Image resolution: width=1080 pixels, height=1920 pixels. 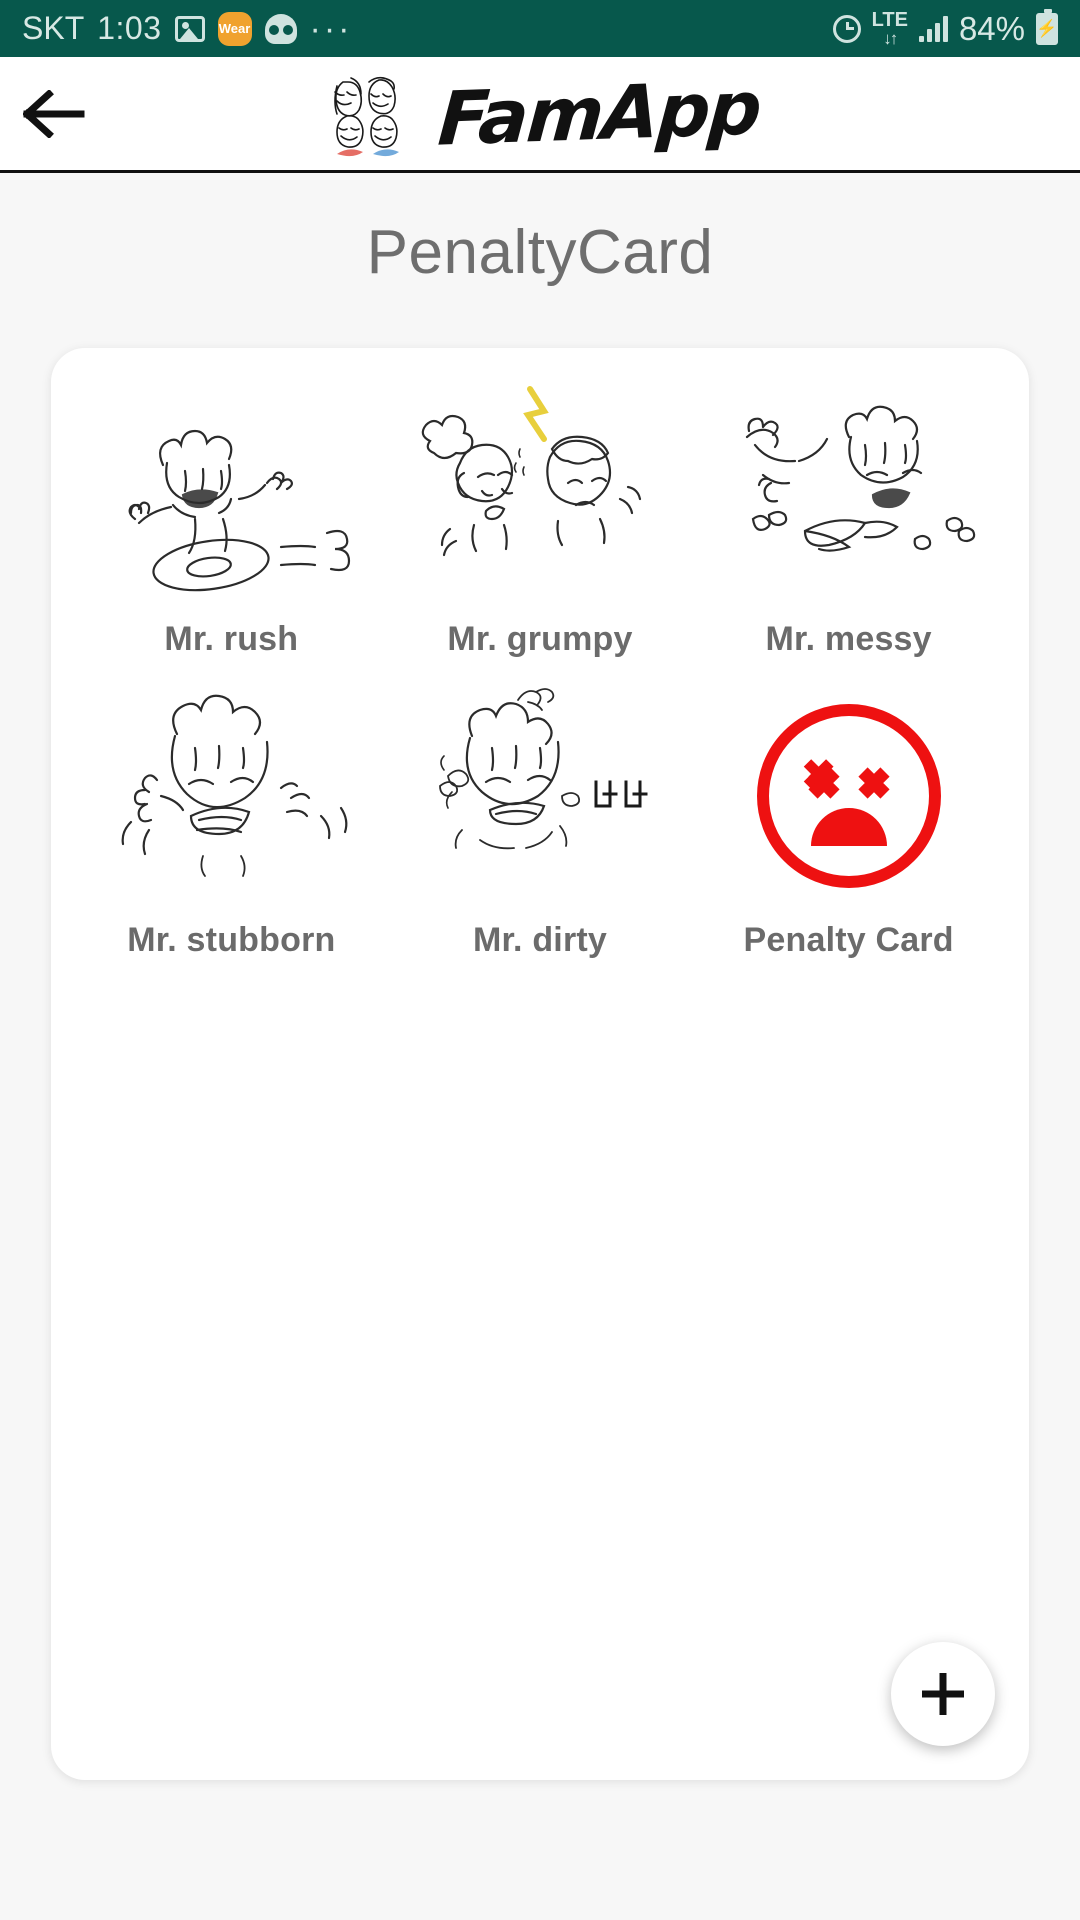 What do you see at coordinates (231, 796) in the screenshot?
I see `doodle-kid-crying-stomping-icon` at bounding box center [231, 796].